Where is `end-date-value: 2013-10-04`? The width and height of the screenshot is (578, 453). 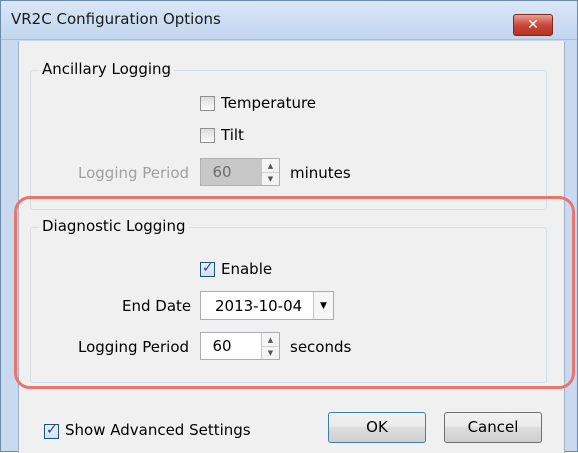
end-date-value: 2013-10-04 is located at coordinates (259, 306).